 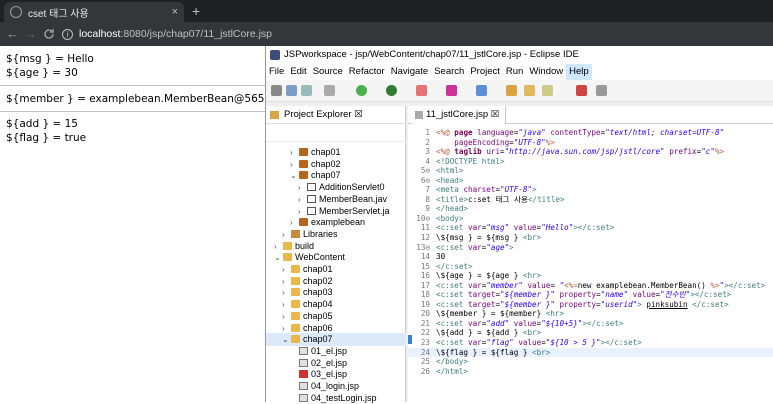 What do you see at coordinates (361, 90) in the screenshot?
I see `debug-icon` at bounding box center [361, 90].